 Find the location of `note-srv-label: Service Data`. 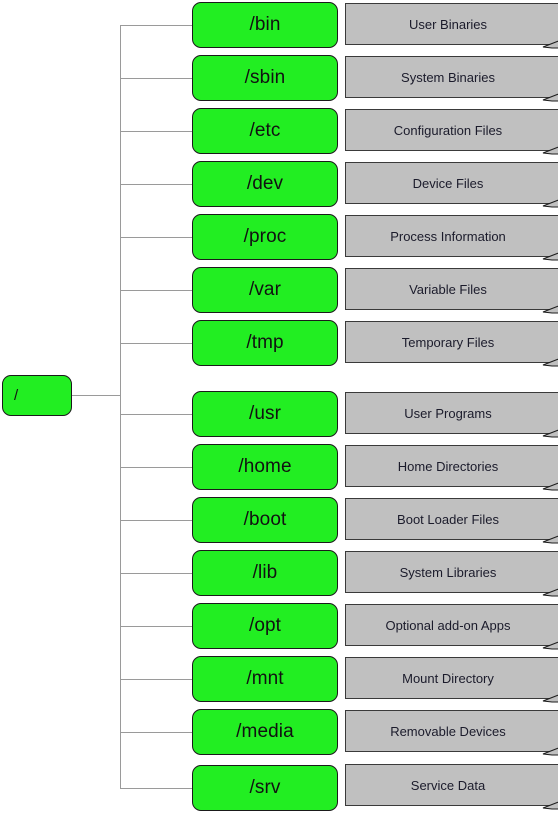

note-srv-label: Service Data is located at coordinates (448, 785).